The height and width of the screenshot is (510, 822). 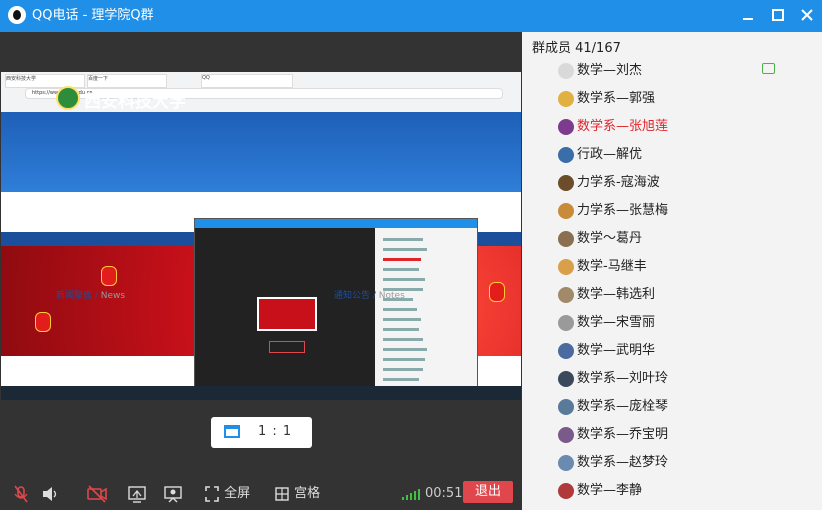 I want to click on window-ratio-icon, so click(x=232, y=431).